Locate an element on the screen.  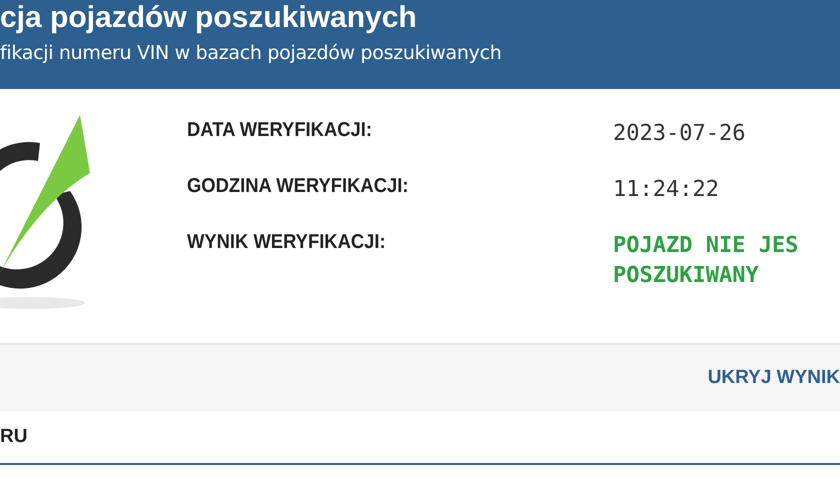
field-value: 2023-07-26 is located at coordinates (679, 134).